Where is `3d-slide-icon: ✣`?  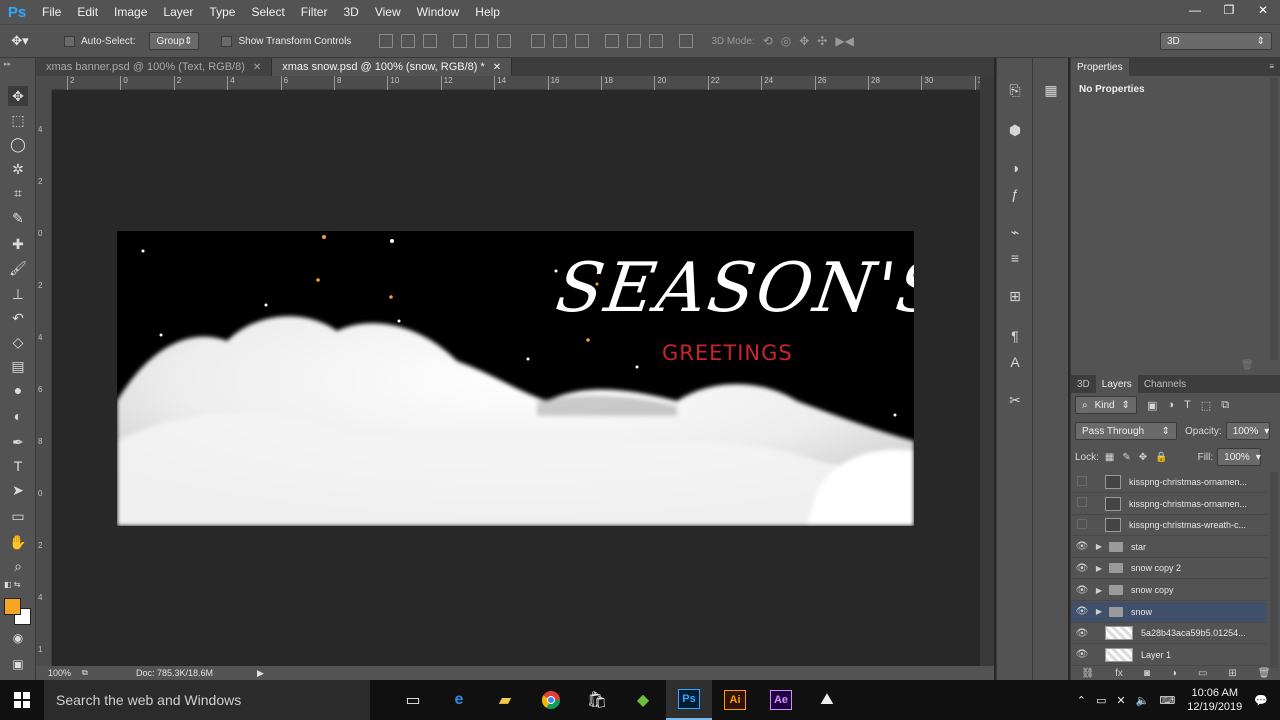 3d-slide-icon: ✣ is located at coordinates (822, 41).